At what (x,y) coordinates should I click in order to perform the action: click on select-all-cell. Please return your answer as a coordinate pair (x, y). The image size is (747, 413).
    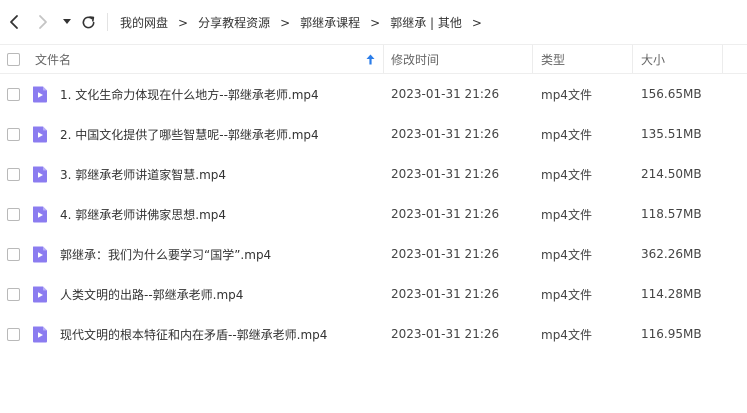
    Looking at the image, I should click on (13, 59).